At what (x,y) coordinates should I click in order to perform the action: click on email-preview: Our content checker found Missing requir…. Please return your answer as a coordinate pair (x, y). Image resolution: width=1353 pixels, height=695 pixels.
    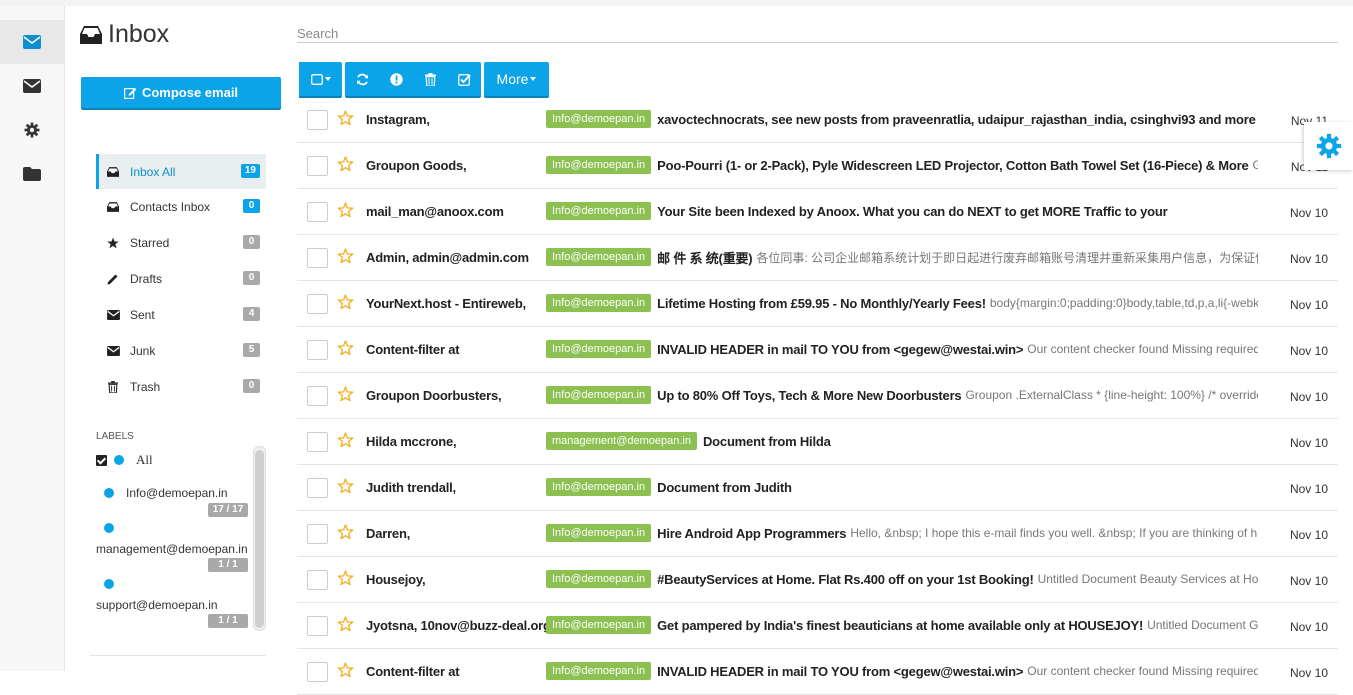
    Looking at the image, I should click on (1142, 349).